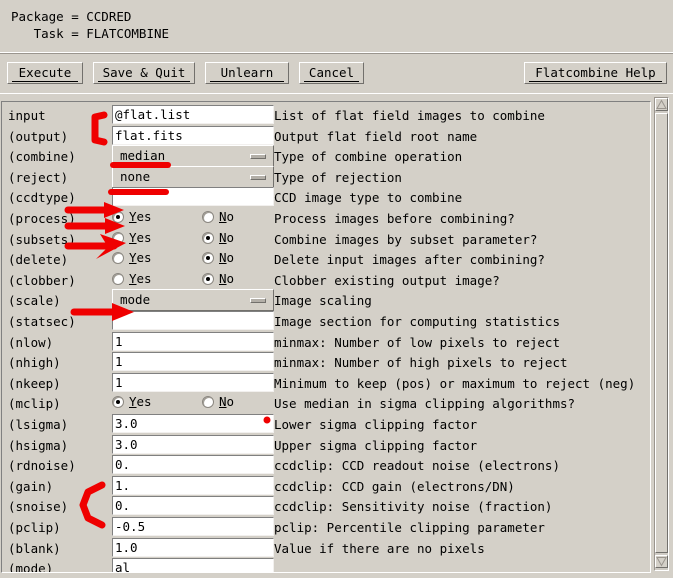 This screenshot has height=579, width=674. Describe the element at coordinates (595, 73) in the screenshot. I see `flatcombine-help-button: Flatcombine Help` at that location.